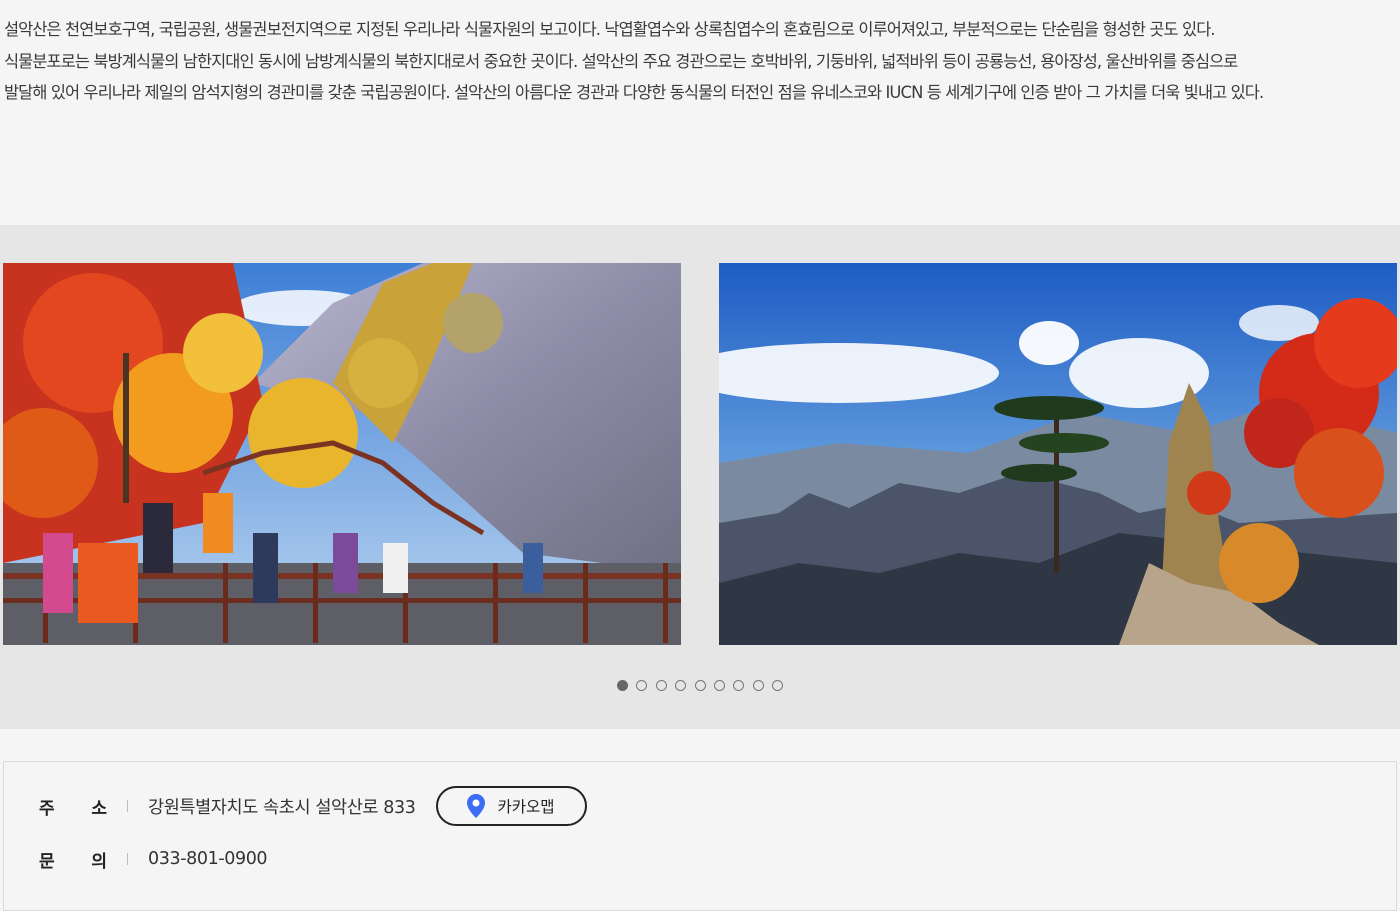 The width and height of the screenshot is (1400, 911). I want to click on address-row: 주 소 강원특별자치도 속초시 설악산로 833 카카오맵, so click(313, 806).